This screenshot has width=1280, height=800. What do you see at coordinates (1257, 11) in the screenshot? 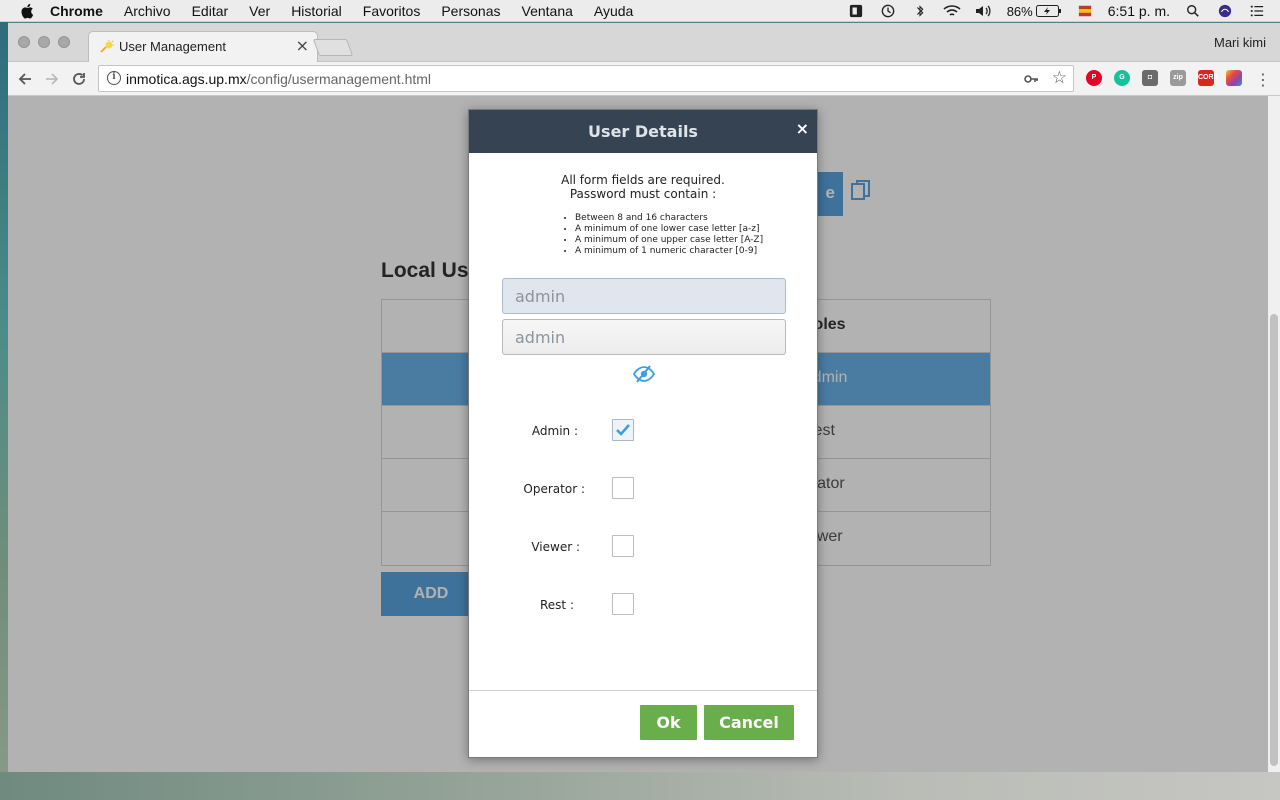
I see `notification-center-icon` at bounding box center [1257, 11].